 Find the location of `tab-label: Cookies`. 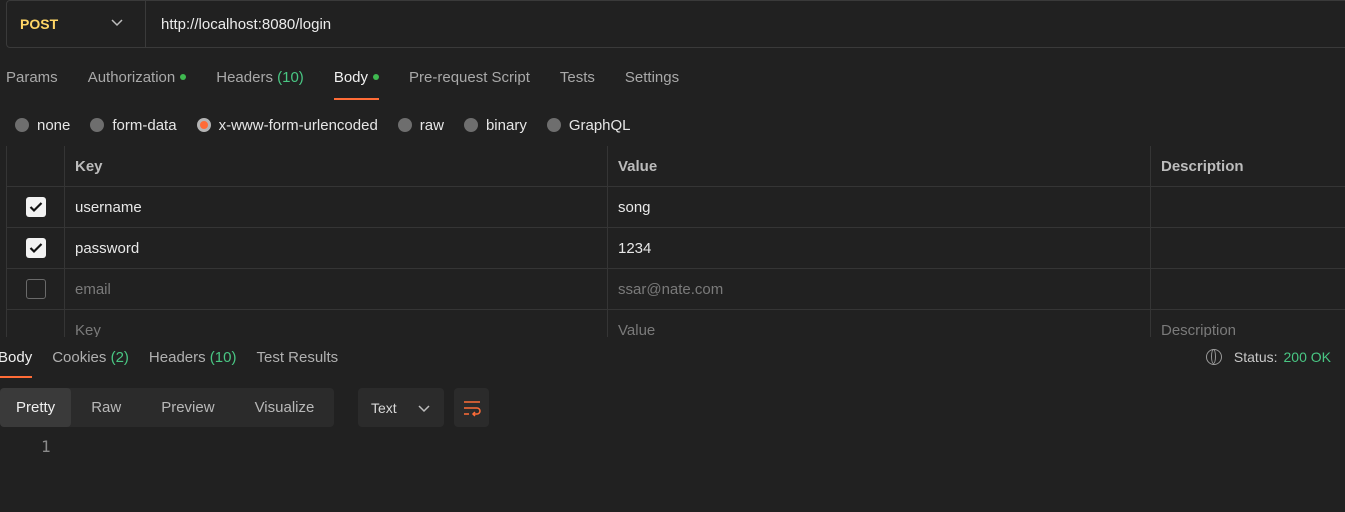

tab-label: Cookies is located at coordinates (79, 357).